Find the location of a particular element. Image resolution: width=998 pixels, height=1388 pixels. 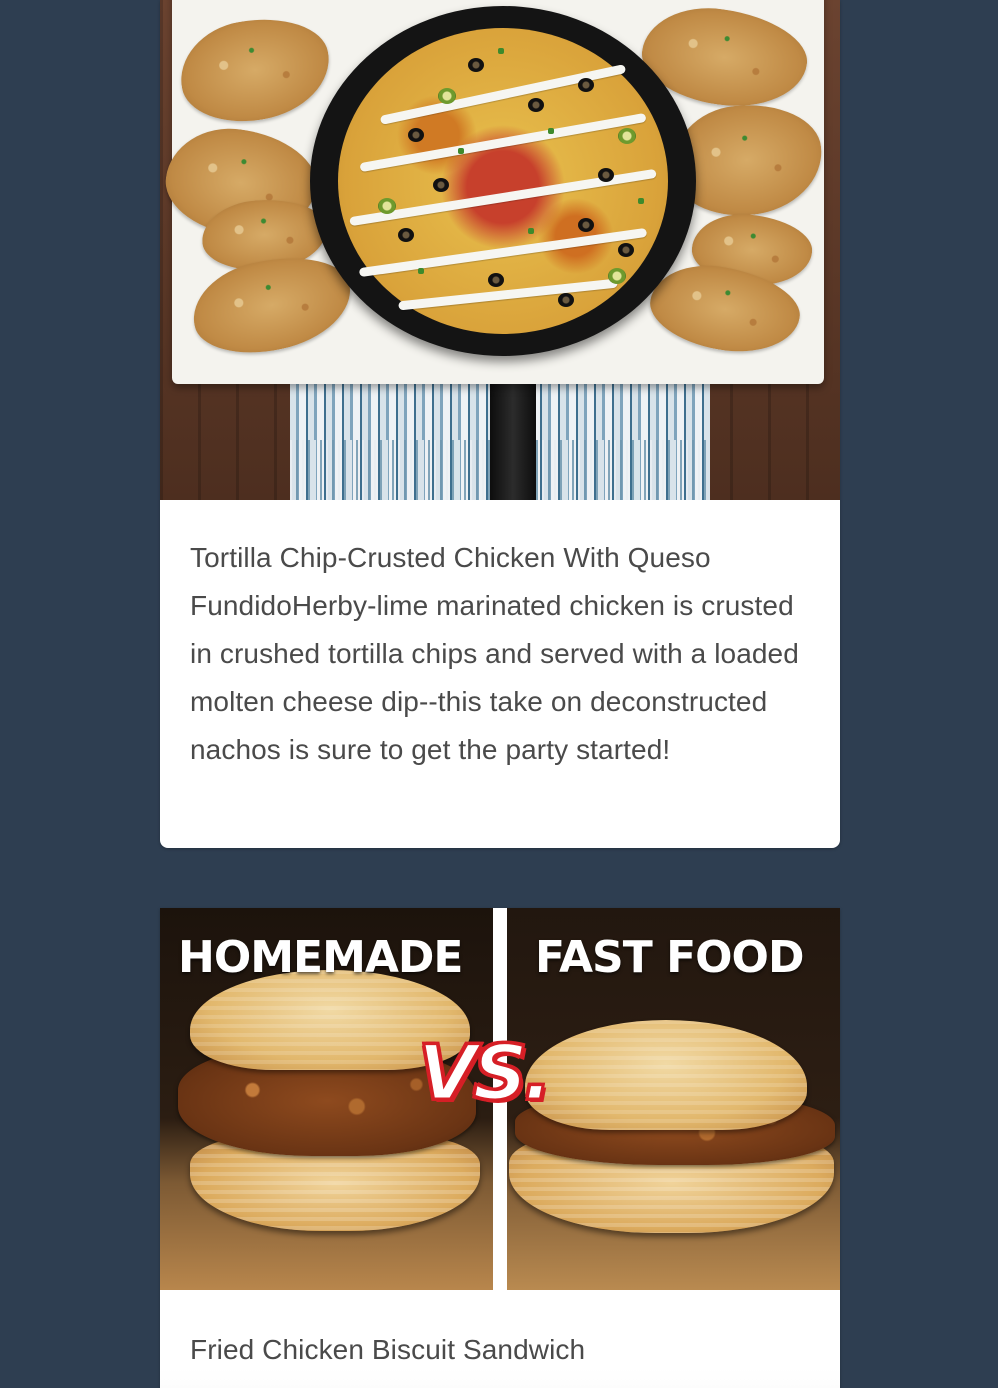

fast-food-photo: FAST FOOD is located at coordinates (673, 1099).